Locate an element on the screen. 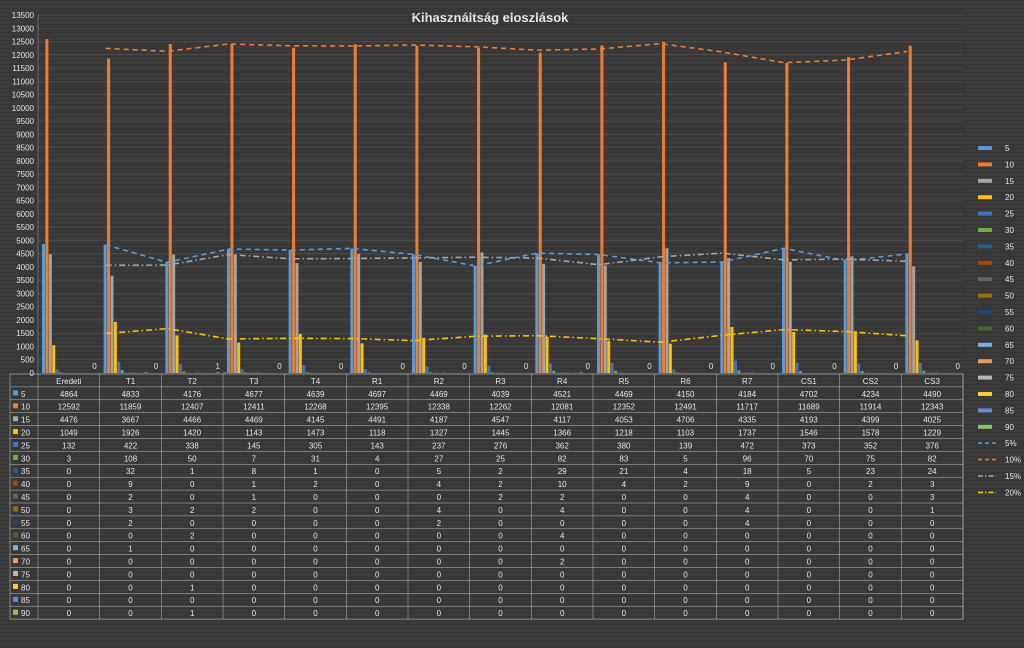 This screenshot has height=648, width=1024. bar-15-R5 is located at coordinates (605, 319).